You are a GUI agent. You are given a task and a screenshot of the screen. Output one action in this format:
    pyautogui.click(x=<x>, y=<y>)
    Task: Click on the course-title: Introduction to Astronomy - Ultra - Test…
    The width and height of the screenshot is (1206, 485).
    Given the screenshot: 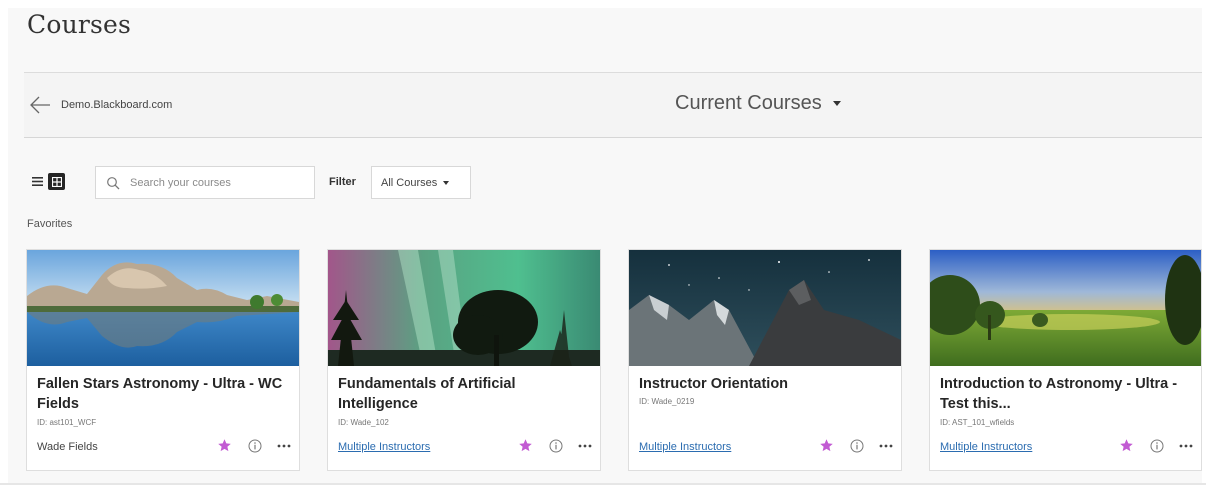 What is the action you would take?
    pyautogui.click(x=1066, y=394)
    